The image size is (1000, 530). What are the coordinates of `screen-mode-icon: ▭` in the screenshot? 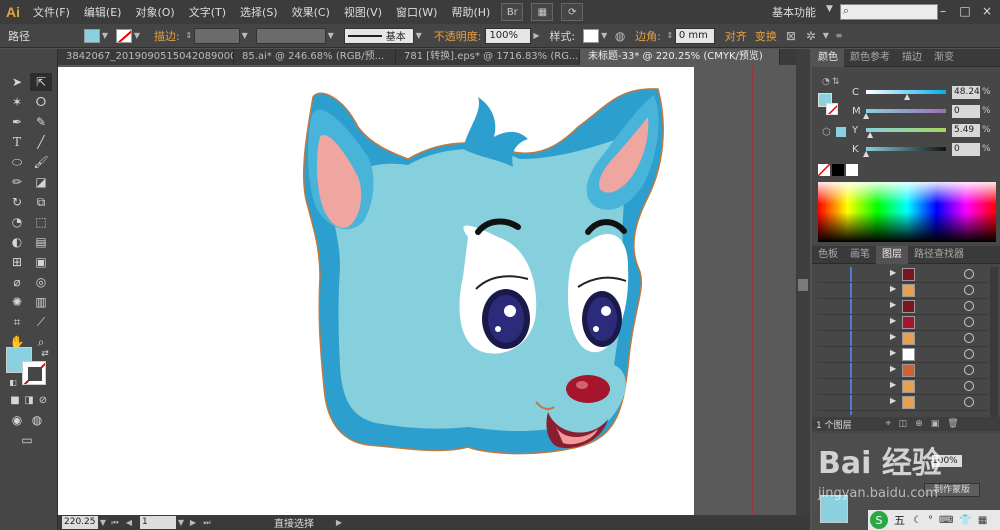 It's located at (27, 440).